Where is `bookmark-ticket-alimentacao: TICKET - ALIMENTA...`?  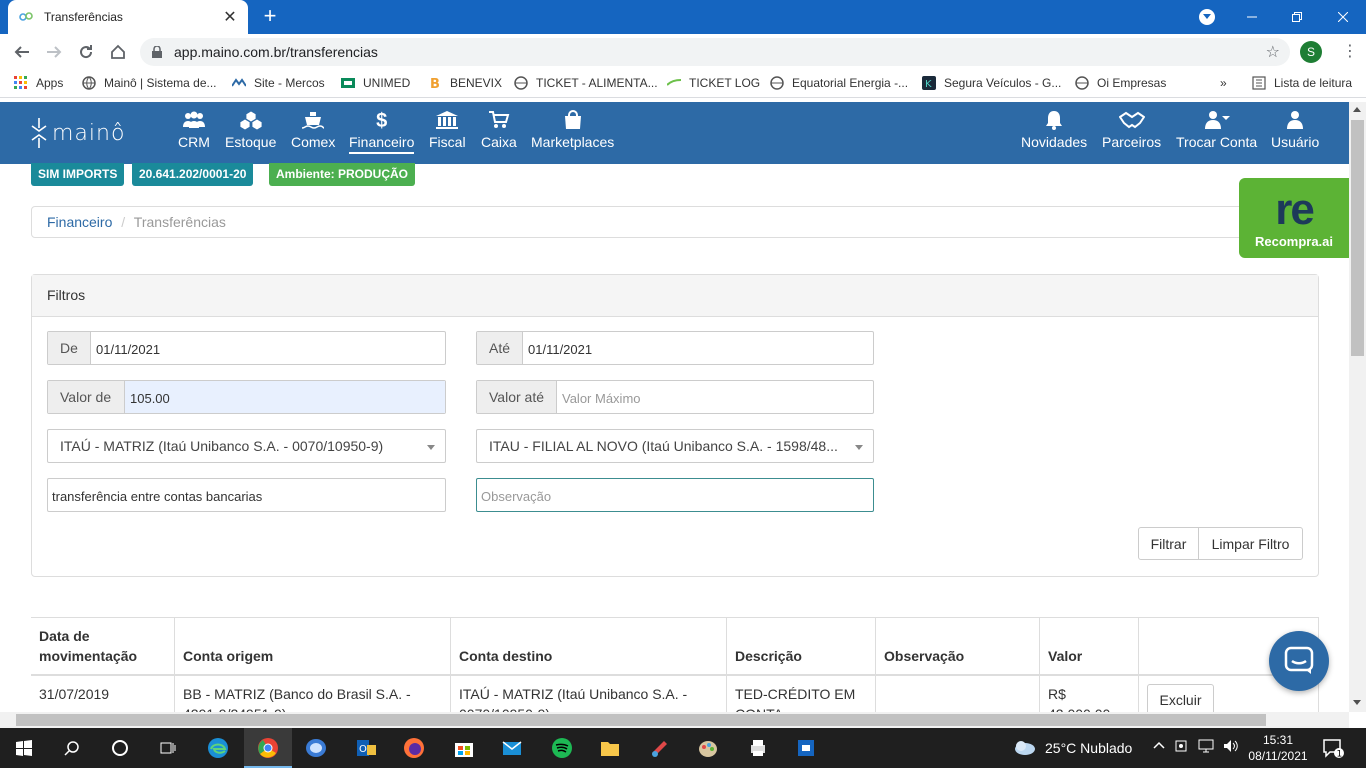
bookmark-ticket-alimentacao: TICKET - ALIMENTA... is located at coordinates (586, 83).